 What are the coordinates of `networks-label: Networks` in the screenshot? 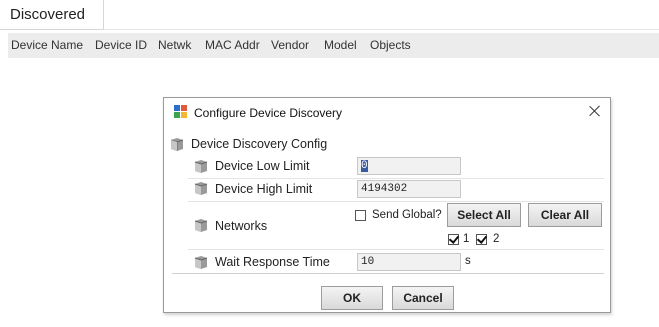 It's located at (241, 226).